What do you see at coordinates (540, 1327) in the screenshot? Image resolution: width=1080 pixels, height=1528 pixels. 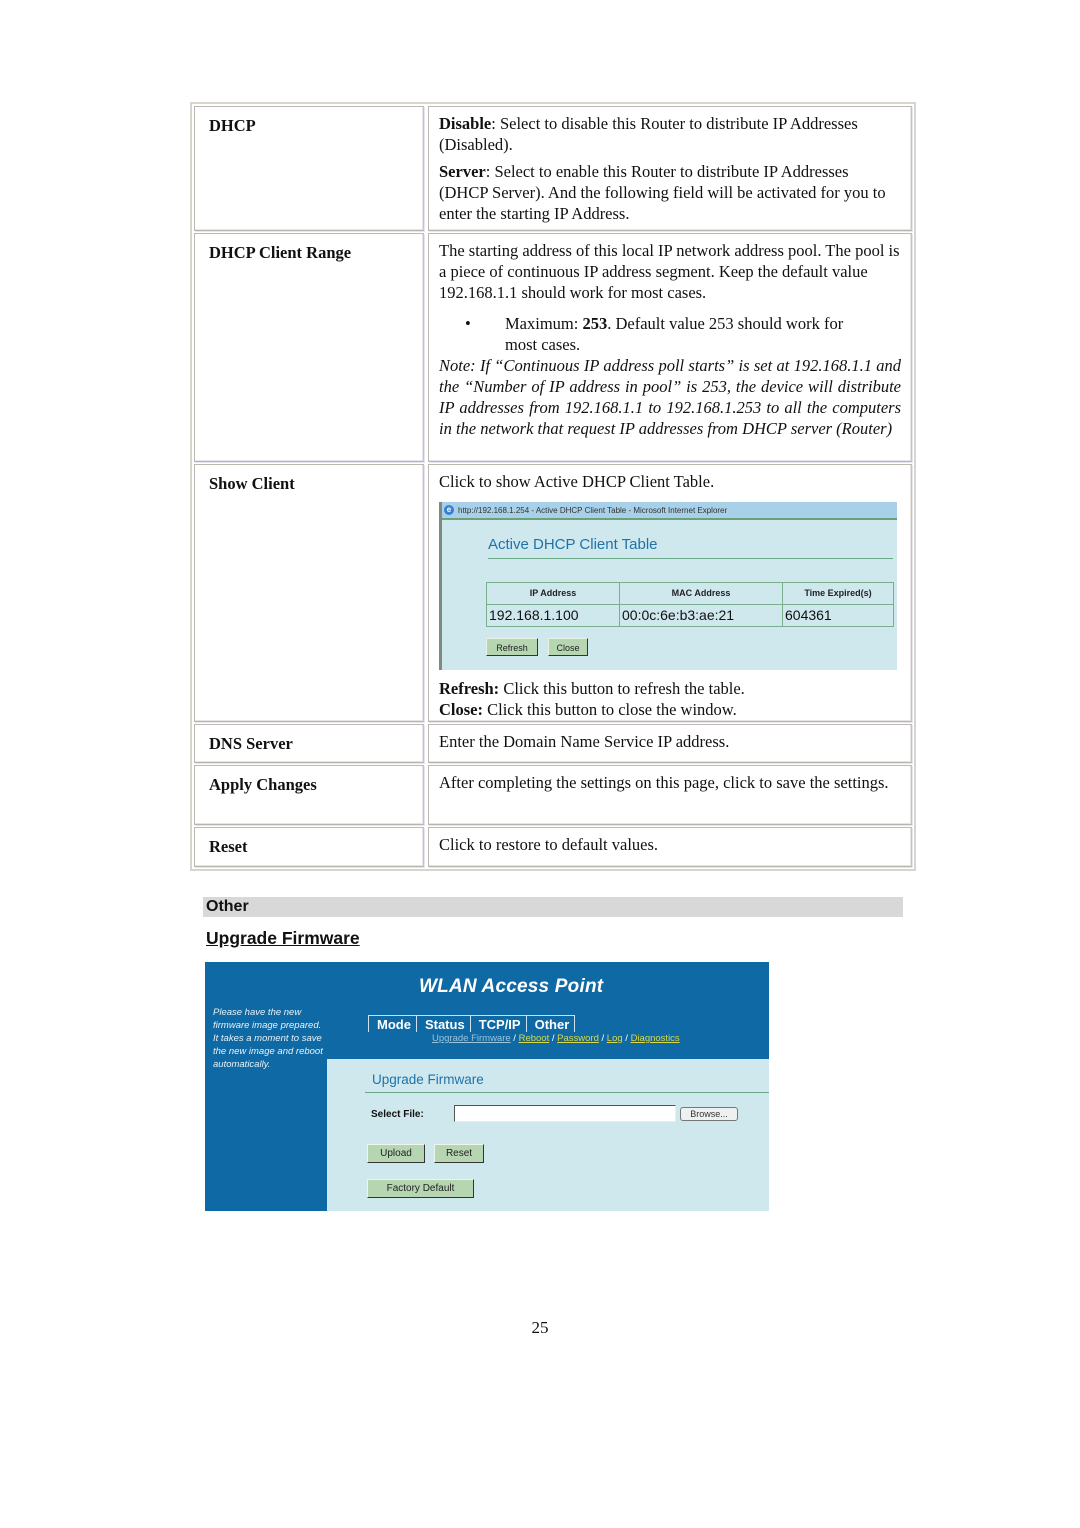 I see `page-number: 25` at bounding box center [540, 1327].